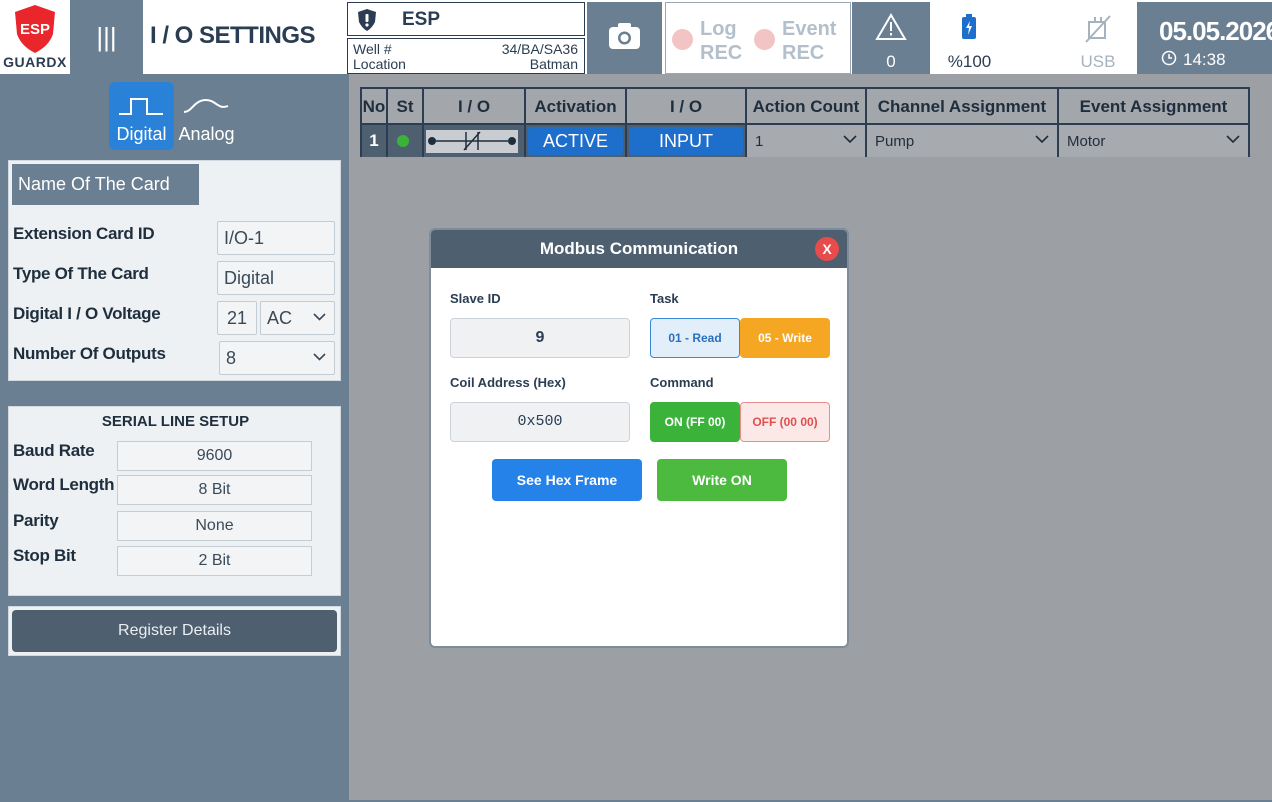  Describe the element at coordinates (695, 422) in the screenshot. I see `on-command-button: ON (FF 00)` at that location.